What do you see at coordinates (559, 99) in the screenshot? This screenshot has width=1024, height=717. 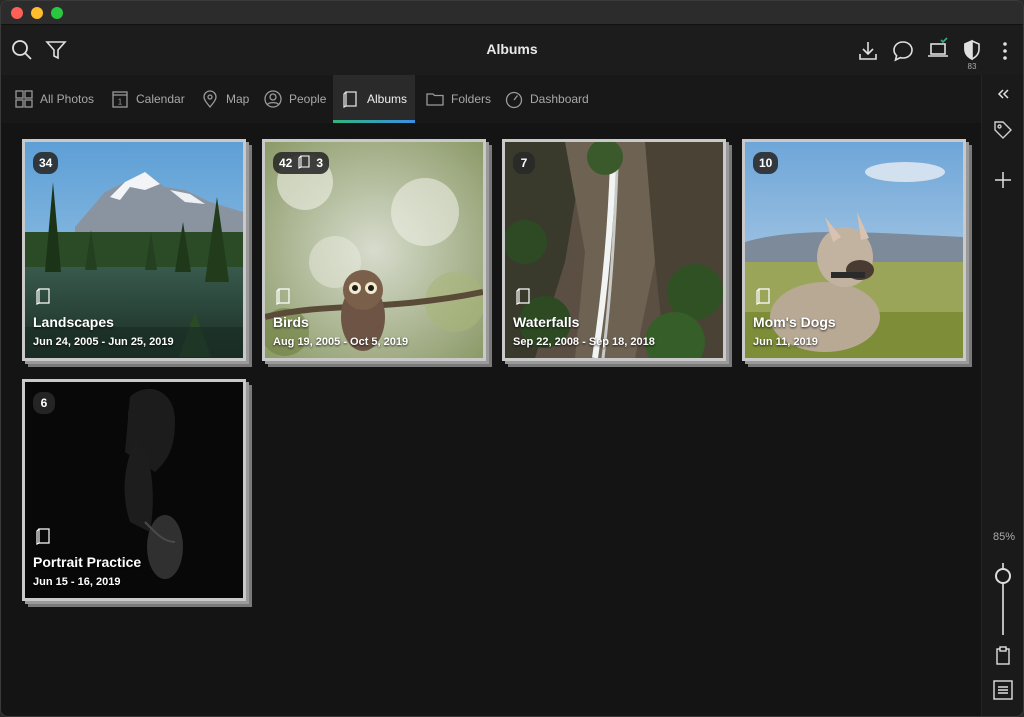 I see `tab-label: Dashboard` at bounding box center [559, 99].